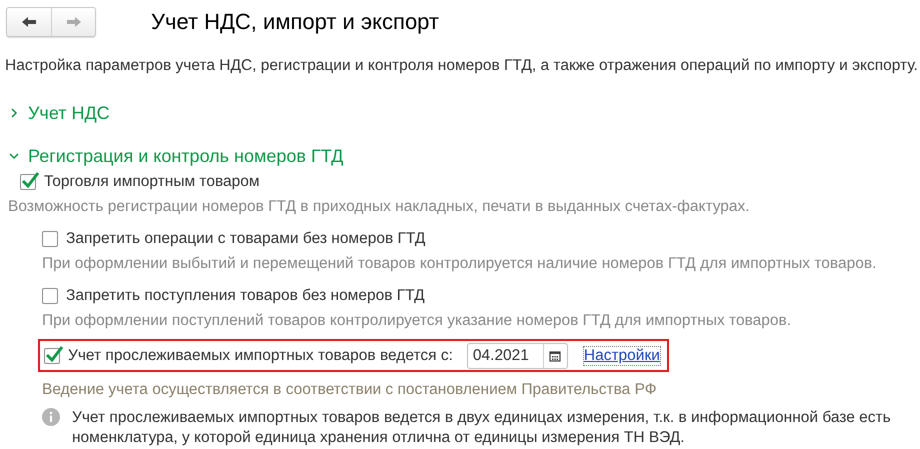 The image size is (920, 449). Describe the element at coordinates (74, 22) in the screenshot. I see `right-arrow-icon` at that location.